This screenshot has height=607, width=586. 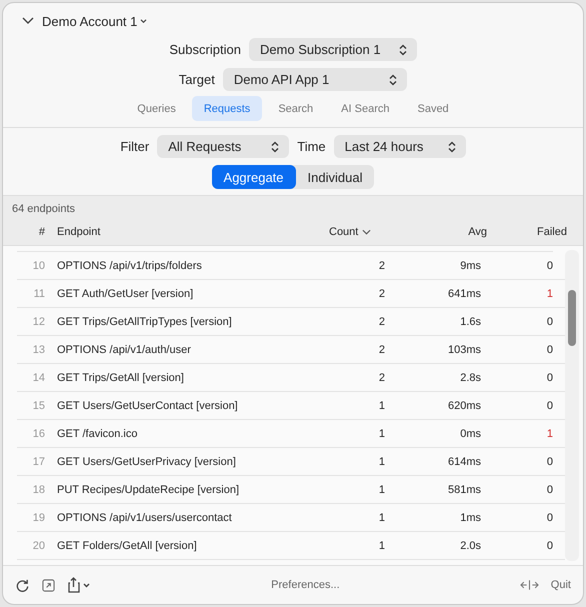 What do you see at coordinates (433, 108) in the screenshot?
I see `tab: Saved` at bounding box center [433, 108].